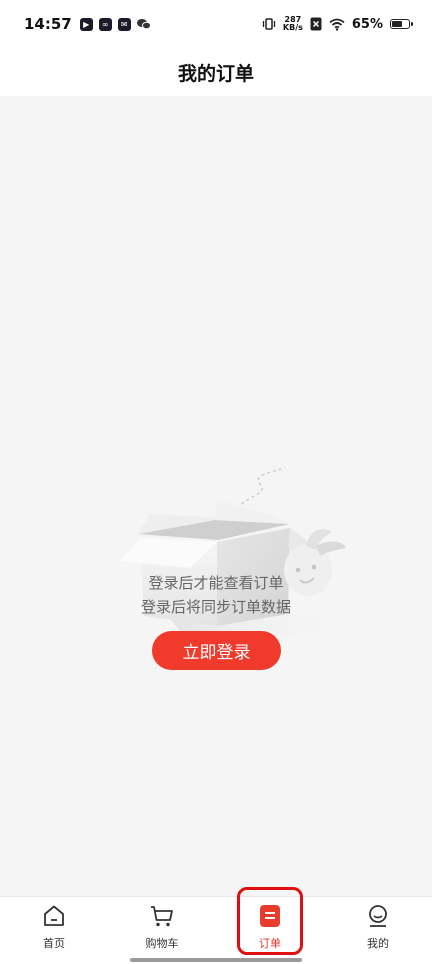 The height and width of the screenshot is (964, 432). Describe the element at coordinates (124, 24) in the screenshot. I see `message-app-icon: ✉` at that location.